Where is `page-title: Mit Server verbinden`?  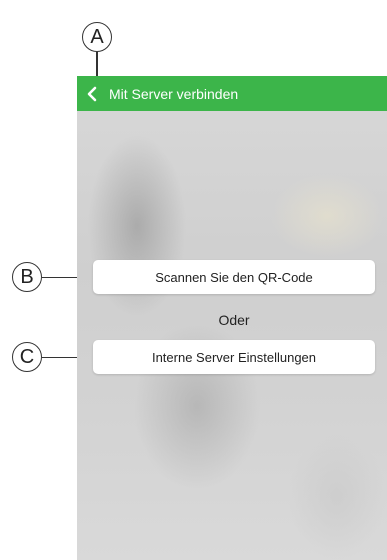
page-title: Mit Server verbinden is located at coordinates (174, 93).